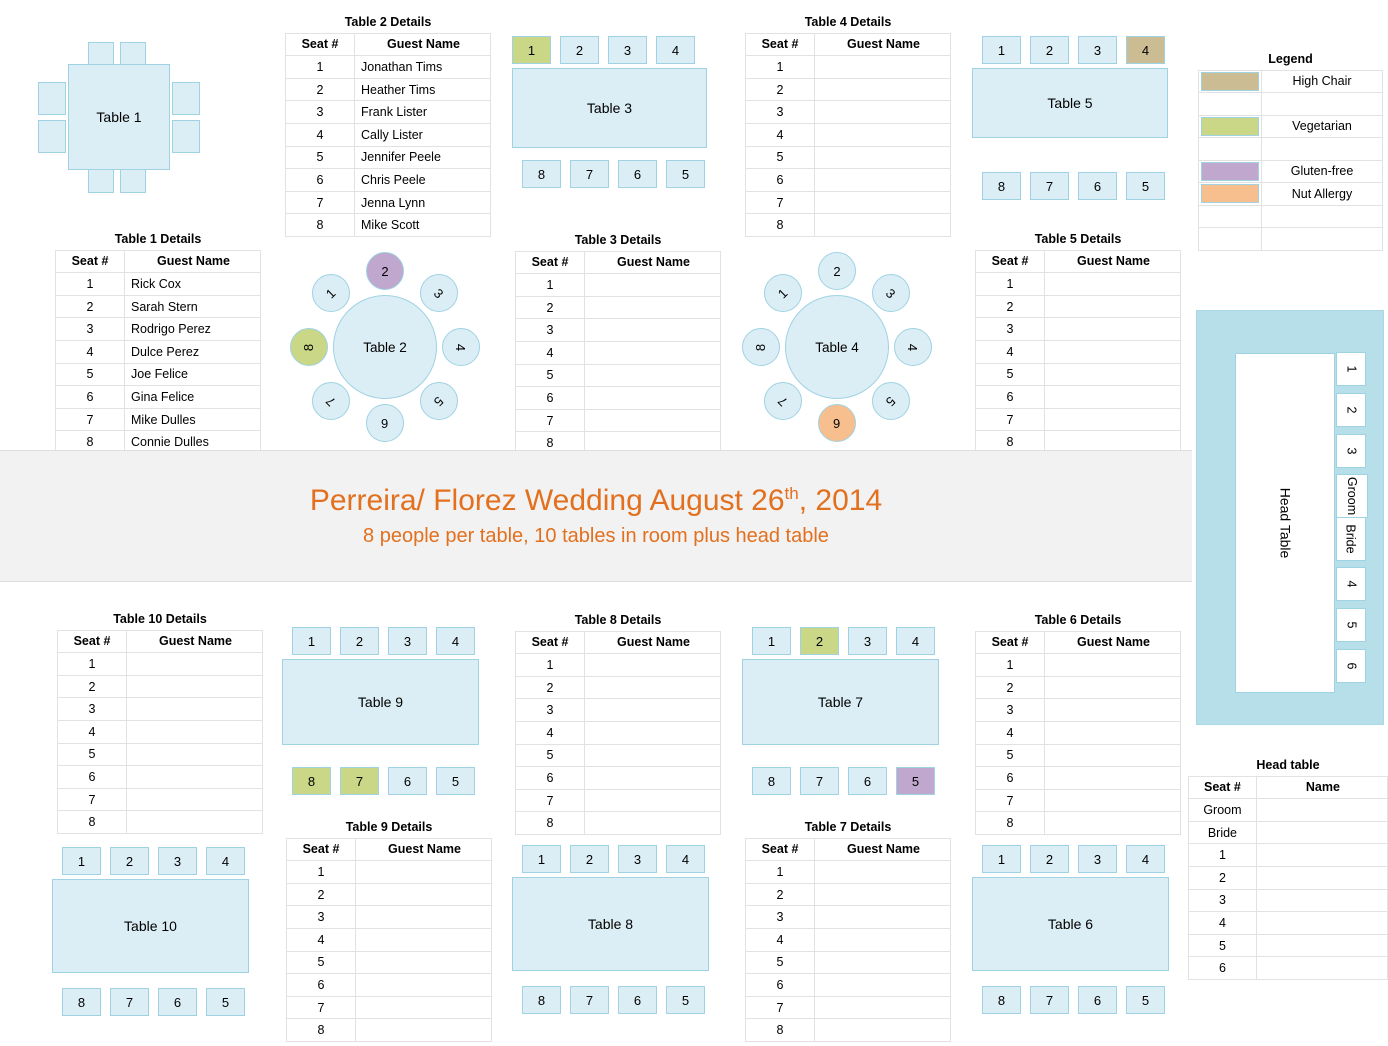 Image resolution: width=1388 pixels, height=1046 pixels. I want to click on table-7-diagram: 1 2 3 4 Table 7 8 7 6 5, so click(844, 712).